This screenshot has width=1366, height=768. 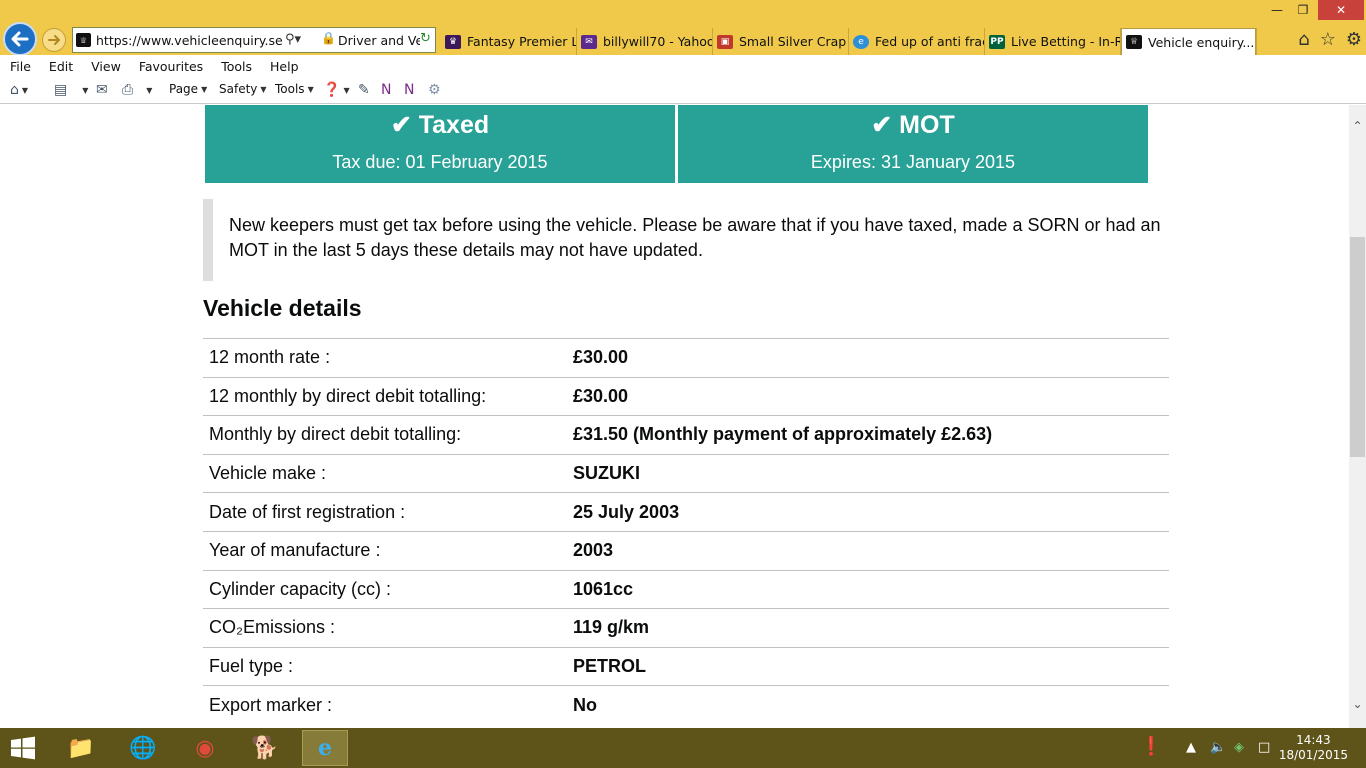 I want to click on chrome-icon: ◉, so click(x=205, y=748).